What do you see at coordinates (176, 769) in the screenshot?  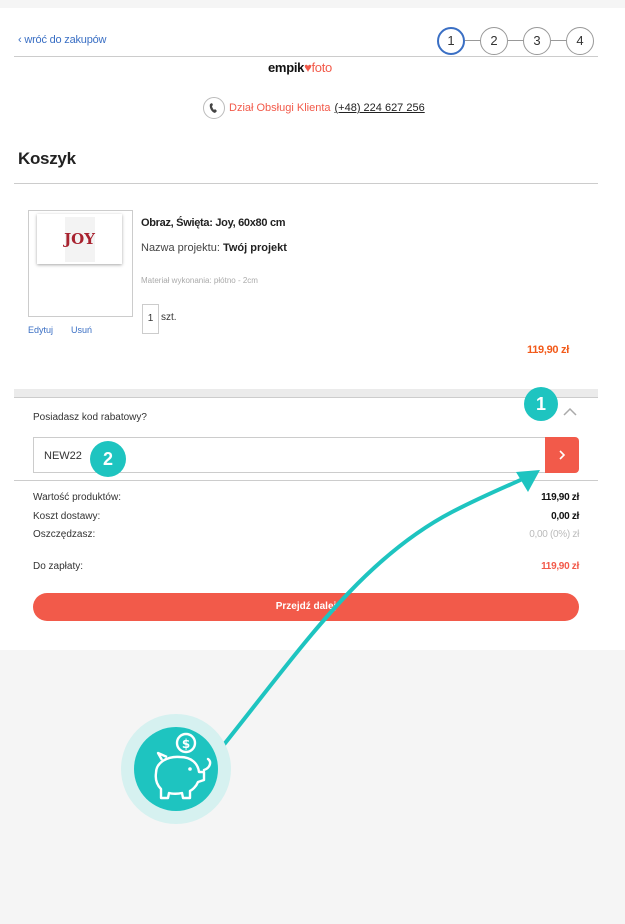 I see `piggy-bank-icon: $` at bounding box center [176, 769].